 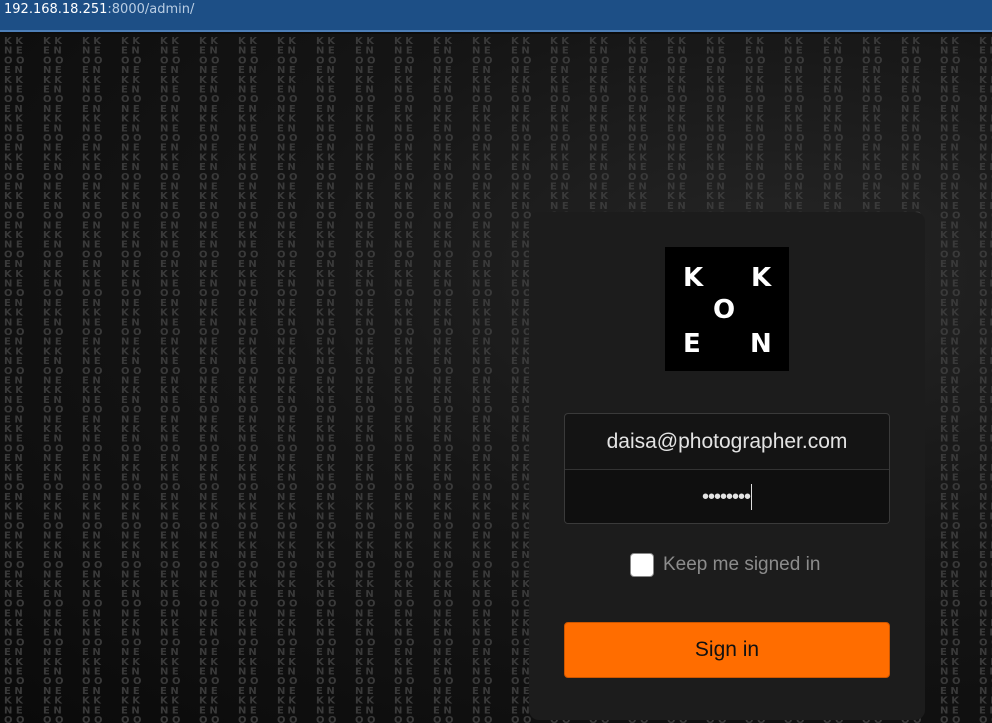 I want to click on koken-logo: K K O E N, so click(x=727, y=309).